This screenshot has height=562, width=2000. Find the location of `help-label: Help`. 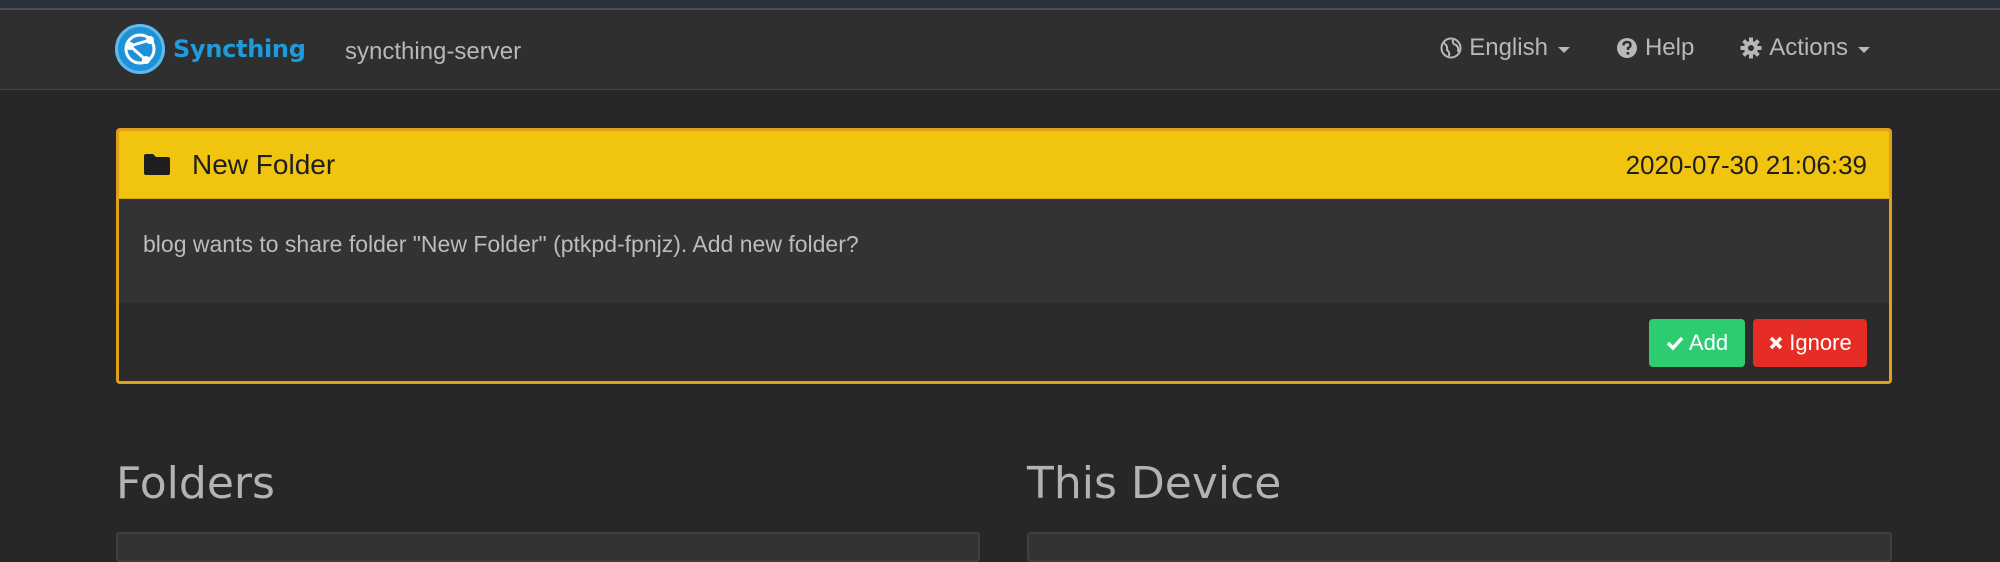

help-label: Help is located at coordinates (1669, 47).